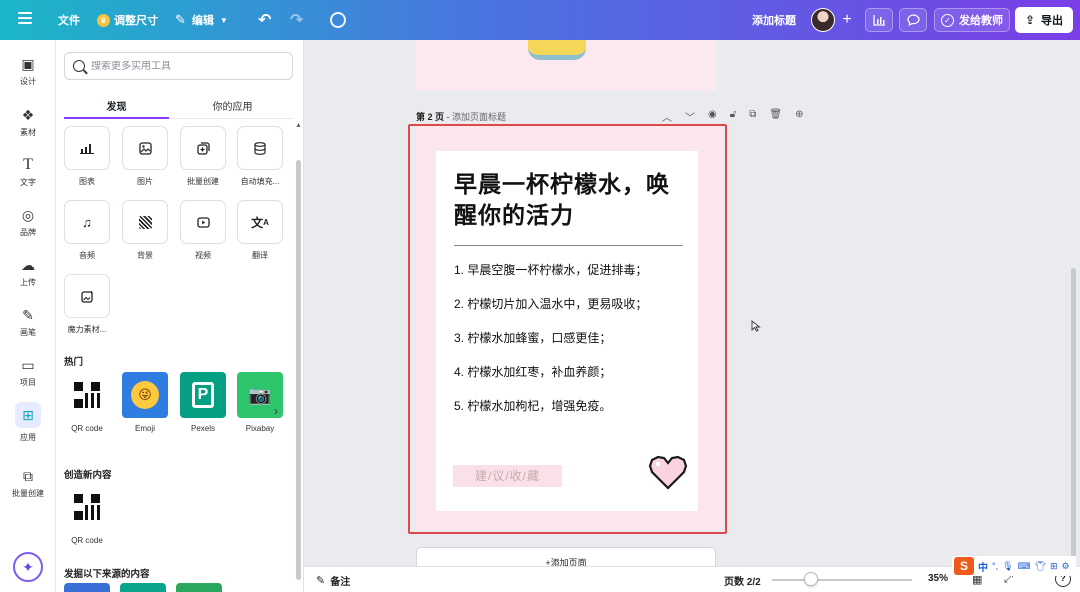  I want to click on export-button: ⇪ 导出, so click(1044, 20).